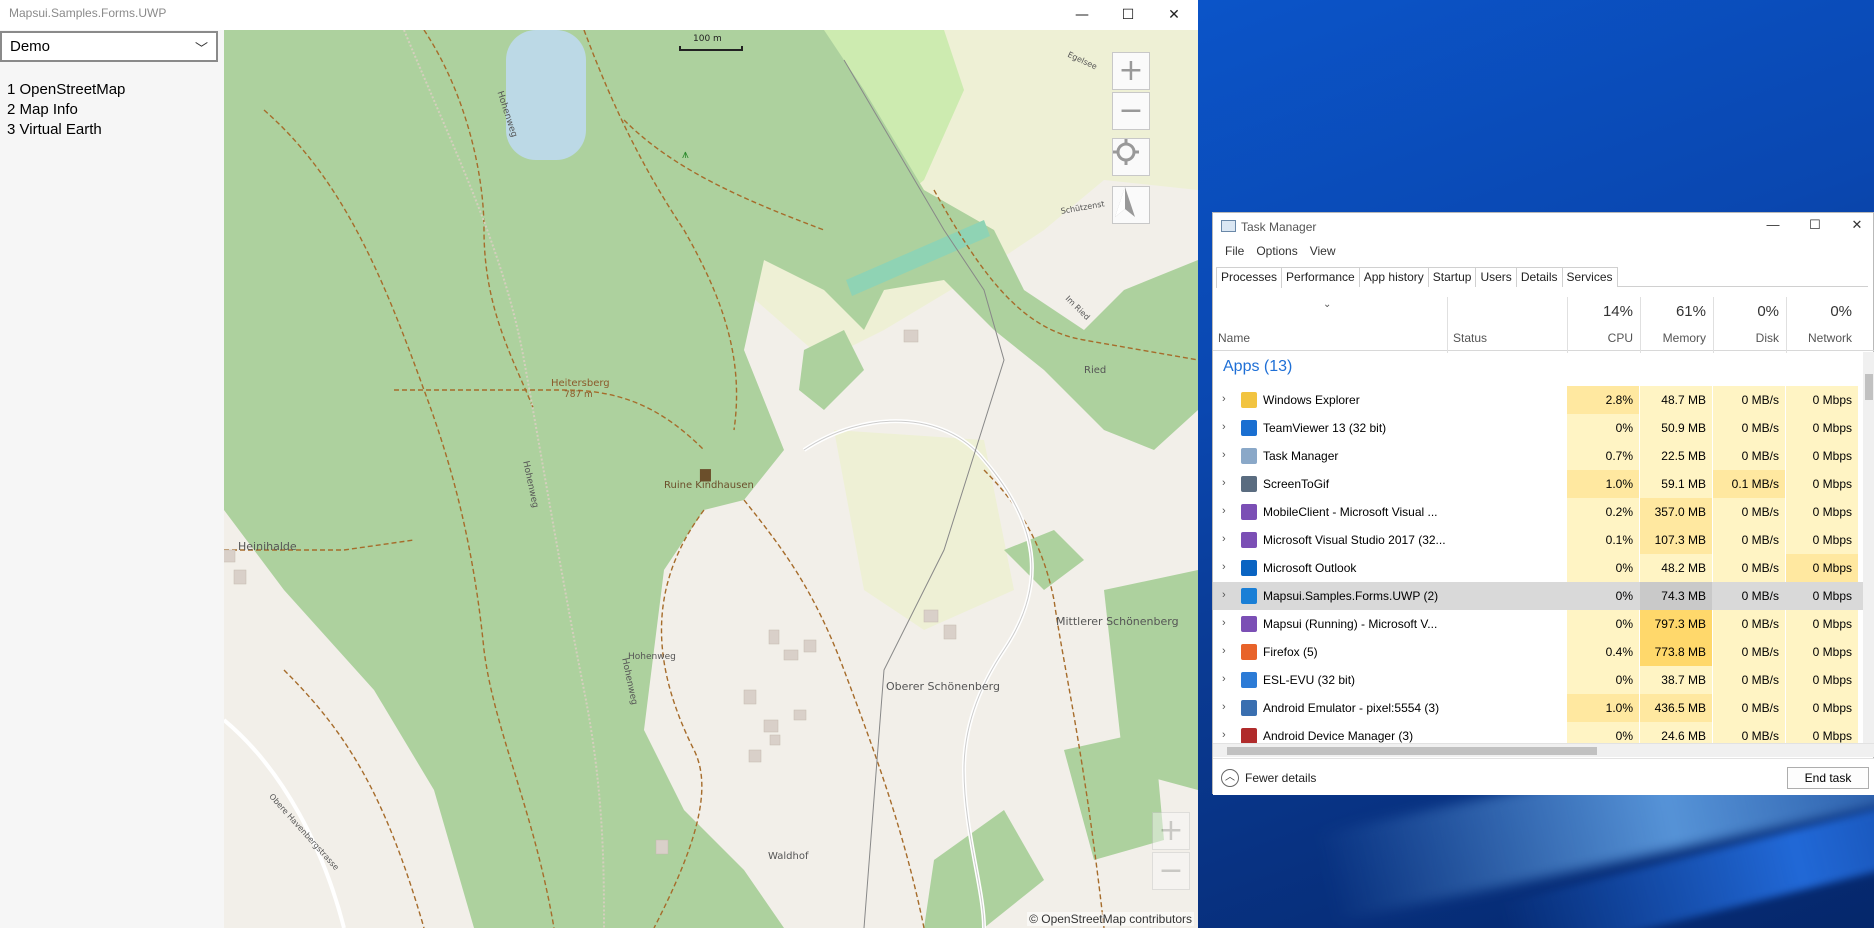 The image size is (1874, 928). What do you see at coordinates (1768, 311) in the screenshot?
I see `column-disk-total: 0%` at bounding box center [1768, 311].